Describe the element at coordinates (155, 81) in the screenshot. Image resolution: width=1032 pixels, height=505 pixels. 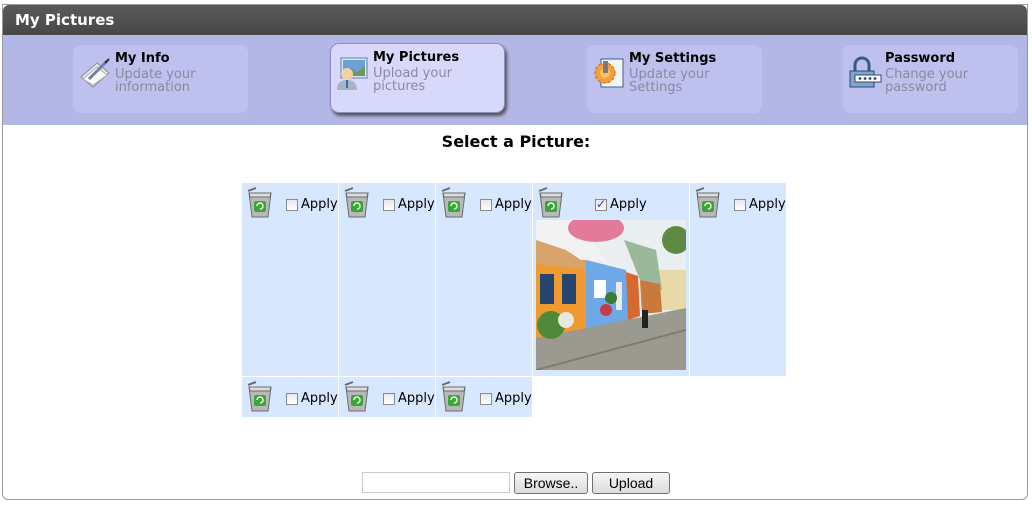
I see `nav-item-desc: Update your information` at that location.